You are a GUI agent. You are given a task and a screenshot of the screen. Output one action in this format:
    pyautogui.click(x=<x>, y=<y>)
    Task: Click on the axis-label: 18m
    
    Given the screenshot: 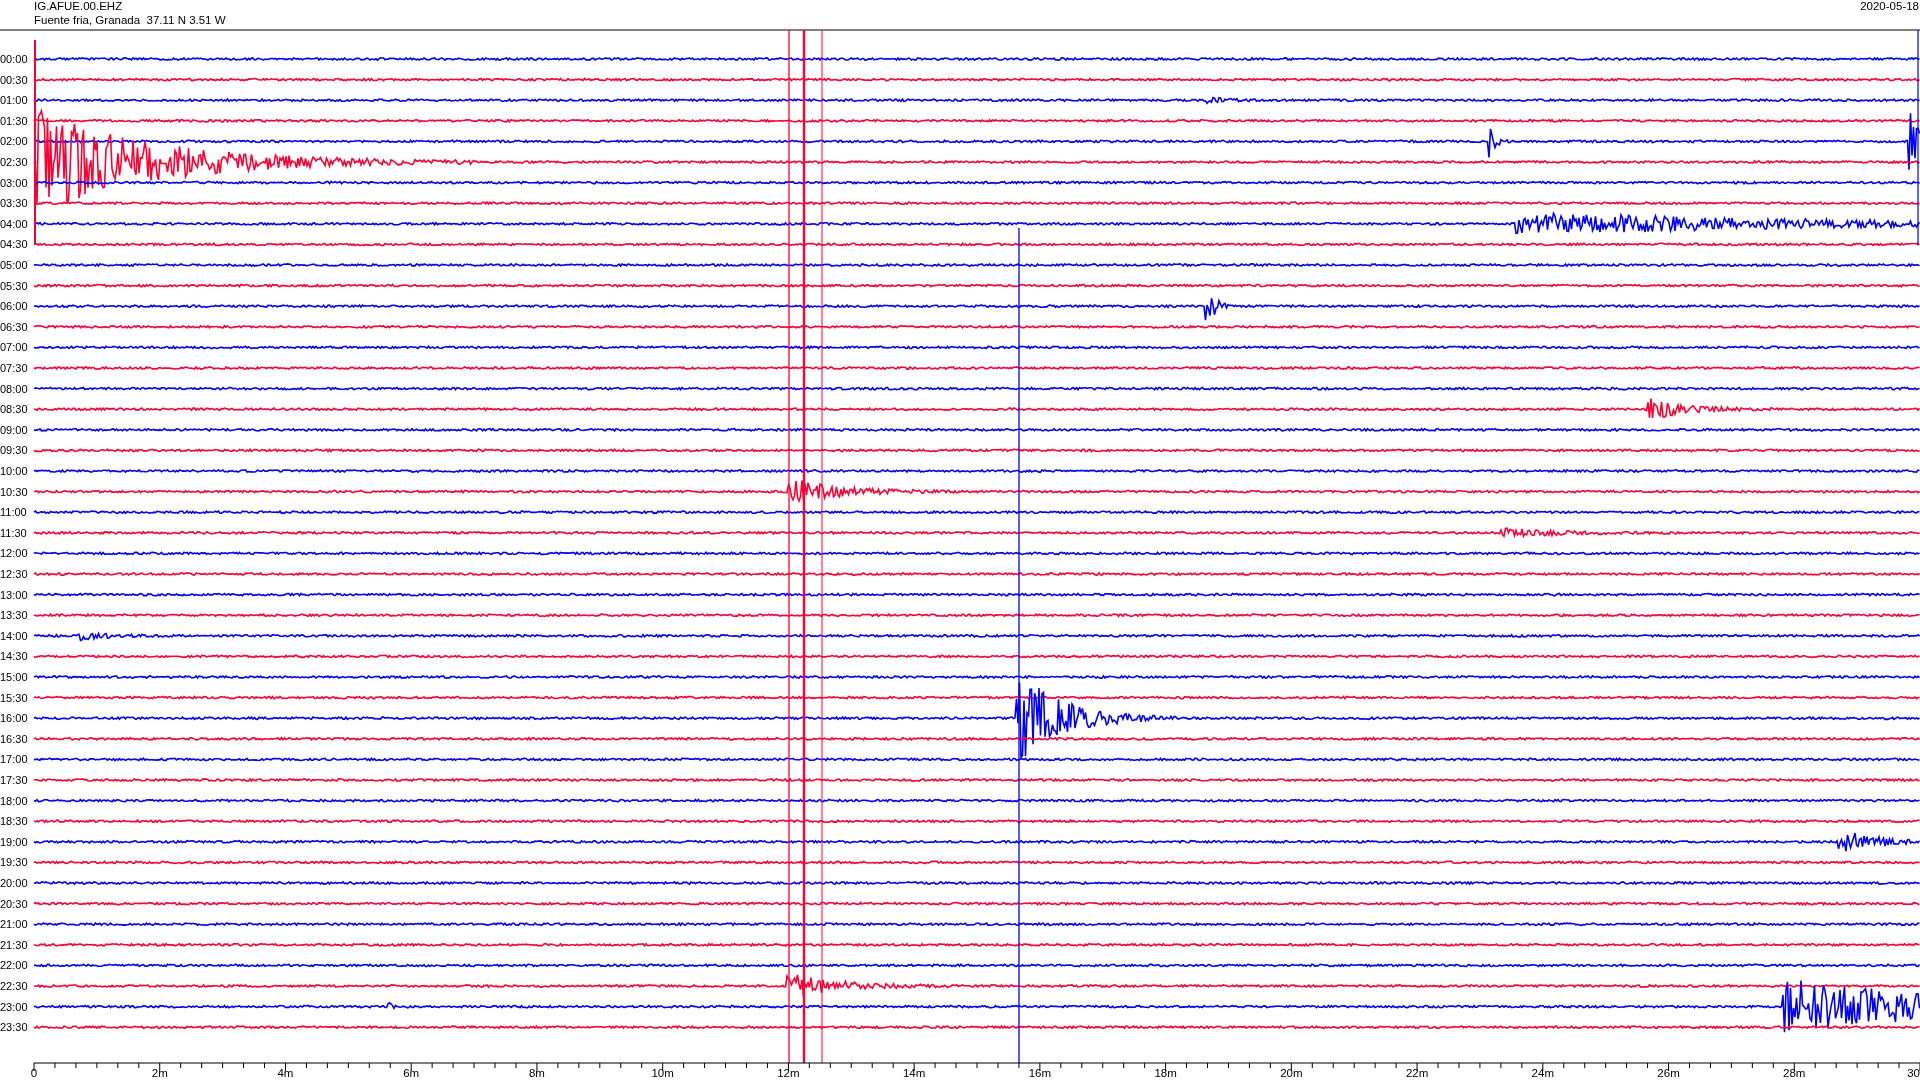 What is the action you would take?
    pyautogui.click(x=1165, y=1073)
    